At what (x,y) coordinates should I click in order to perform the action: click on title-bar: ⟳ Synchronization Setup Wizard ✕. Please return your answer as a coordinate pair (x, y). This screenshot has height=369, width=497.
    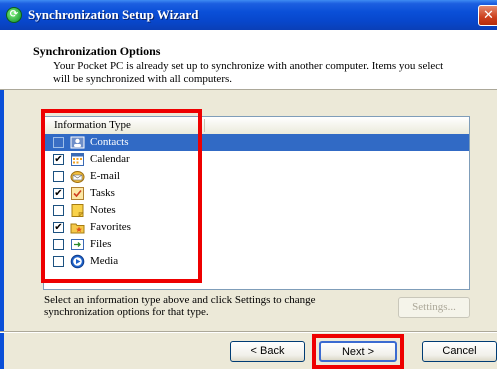
    Looking at the image, I should click on (248, 15).